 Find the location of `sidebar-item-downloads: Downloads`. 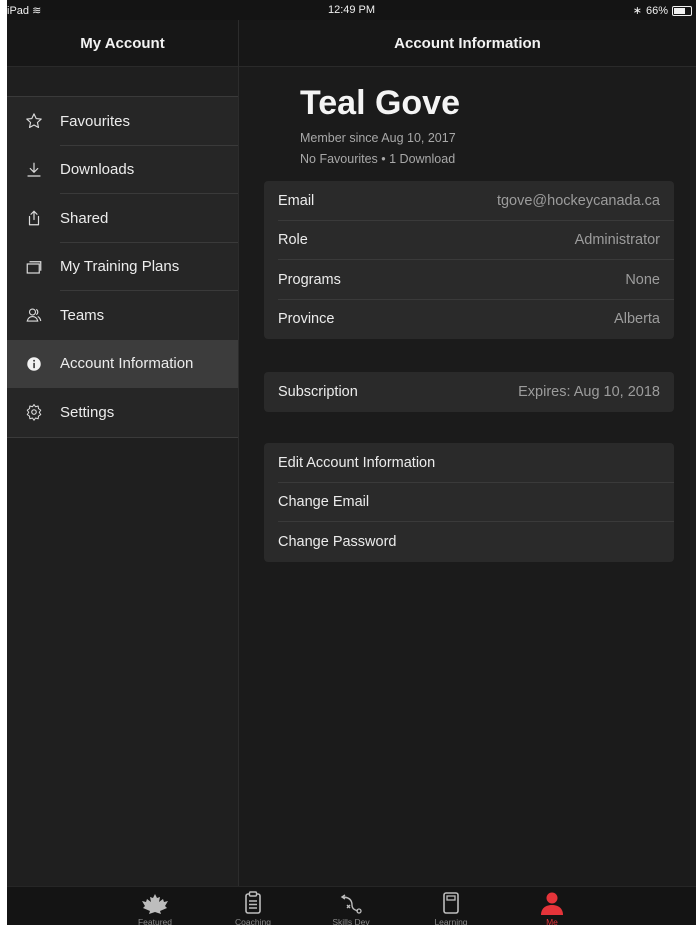

sidebar-item-downloads: Downloads is located at coordinates (122, 170).